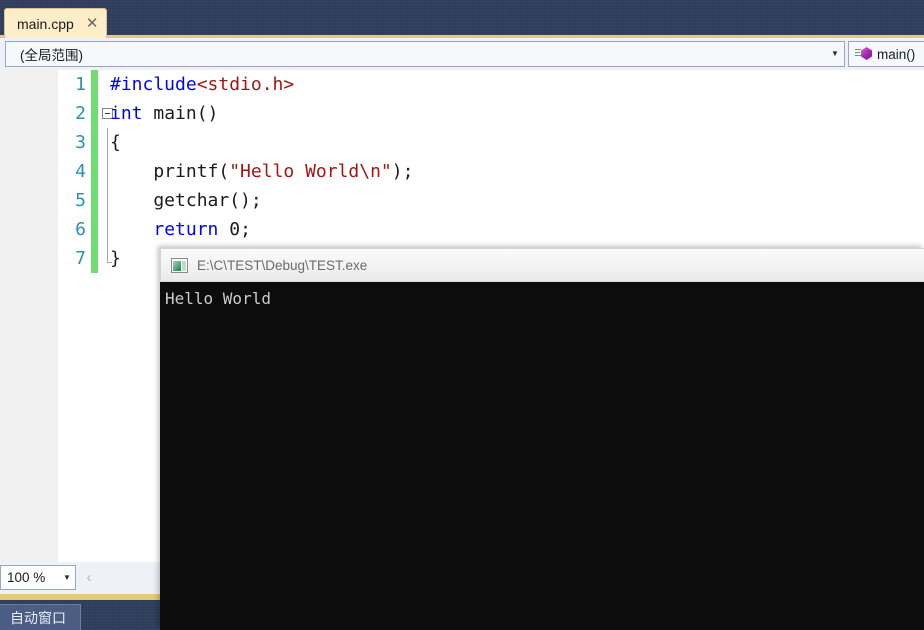  I want to click on code-token: <stdio.h>, so click(245, 84).